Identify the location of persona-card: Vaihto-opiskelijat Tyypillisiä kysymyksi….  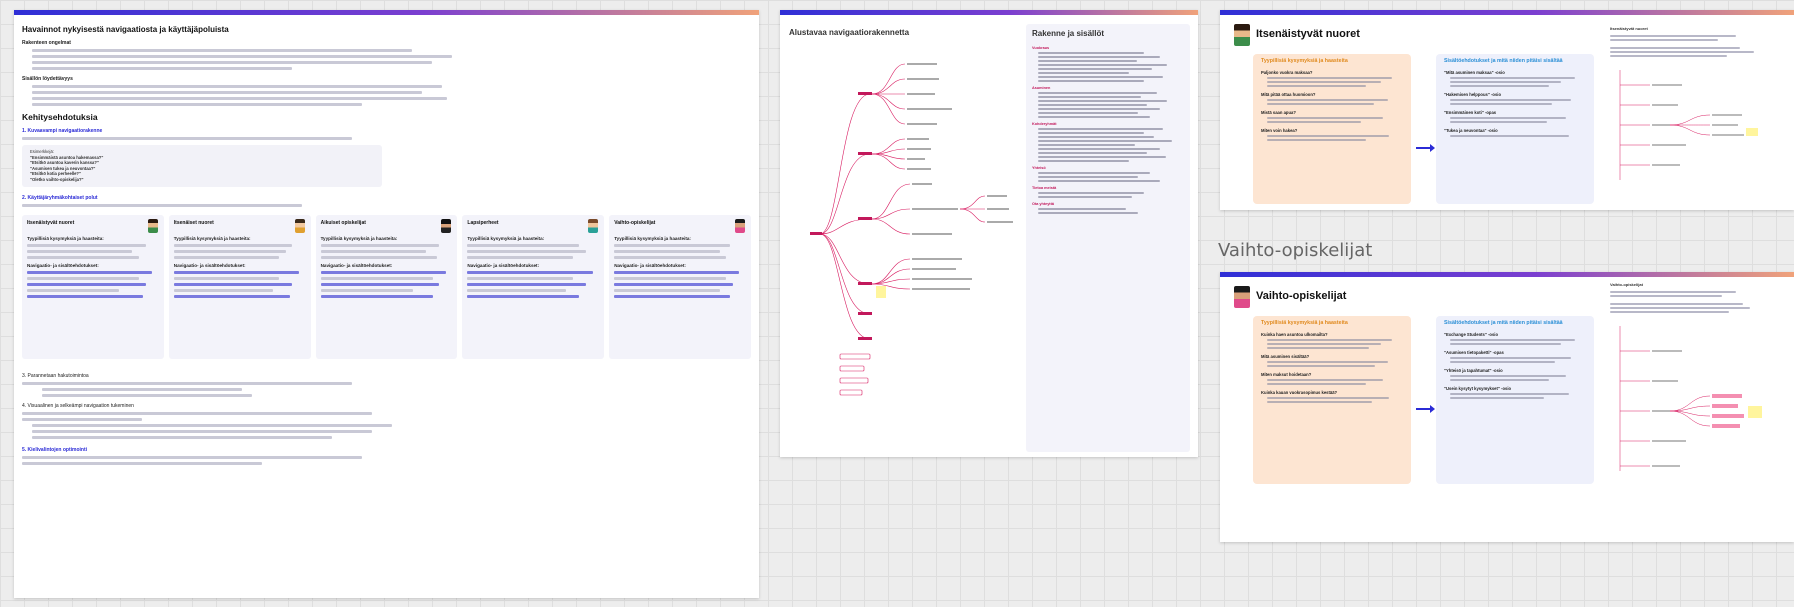
(680, 286).